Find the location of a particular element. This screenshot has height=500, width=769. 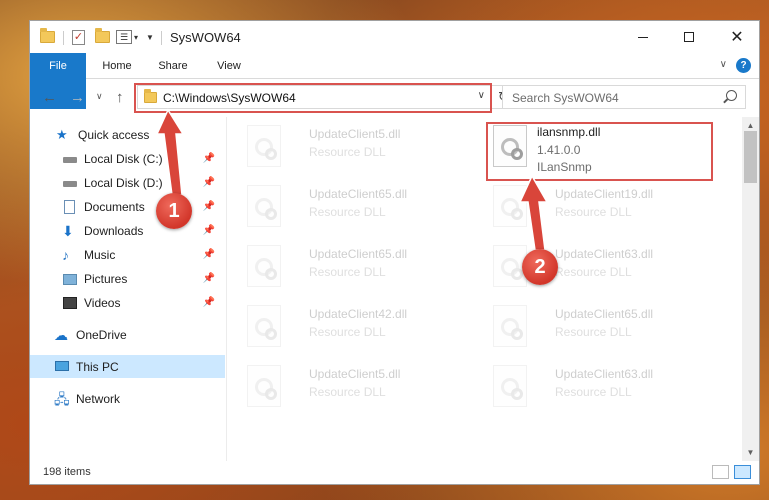

drive-icon is located at coordinates (70, 183).